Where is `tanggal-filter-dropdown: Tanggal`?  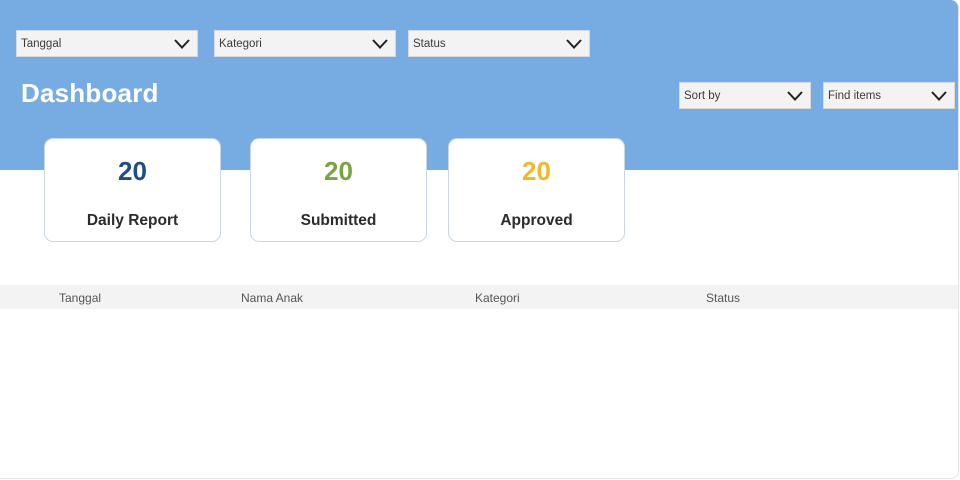 tanggal-filter-dropdown: Tanggal is located at coordinates (107, 43).